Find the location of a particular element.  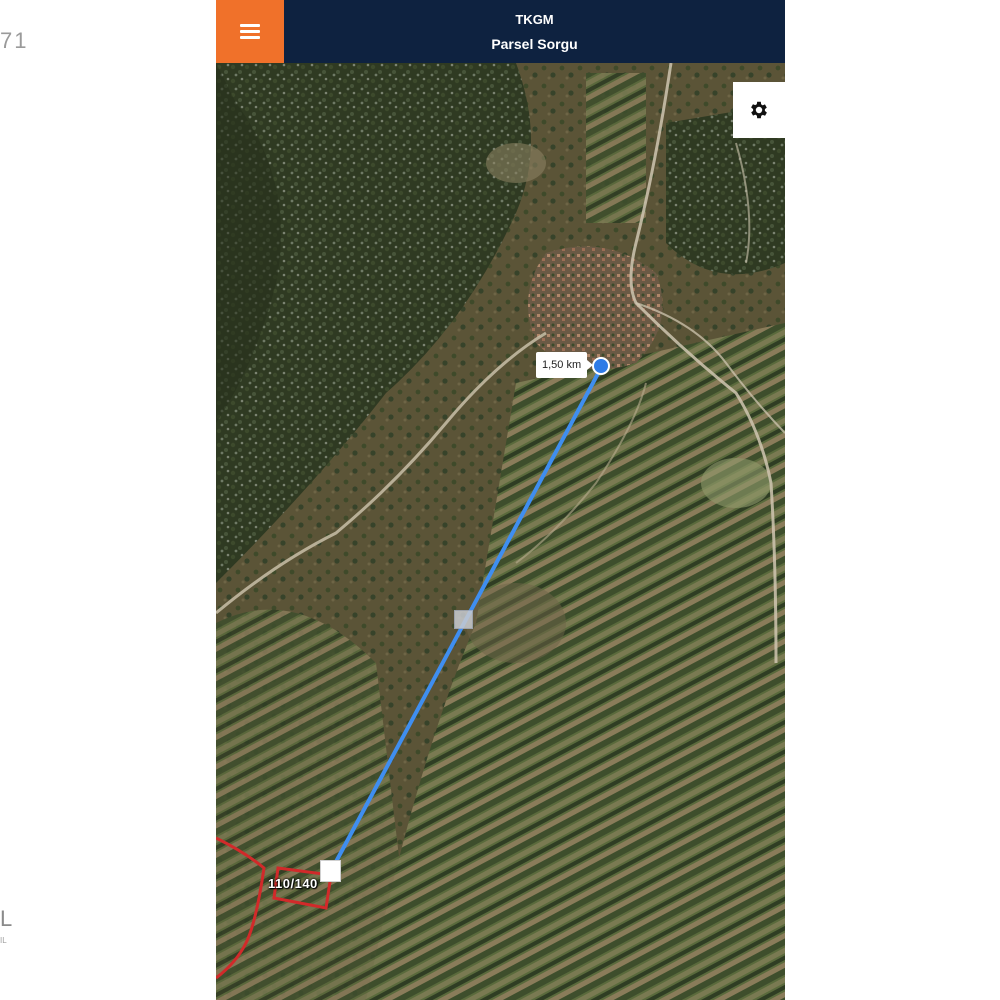

hamburger-menu-icon is located at coordinates (250, 31).